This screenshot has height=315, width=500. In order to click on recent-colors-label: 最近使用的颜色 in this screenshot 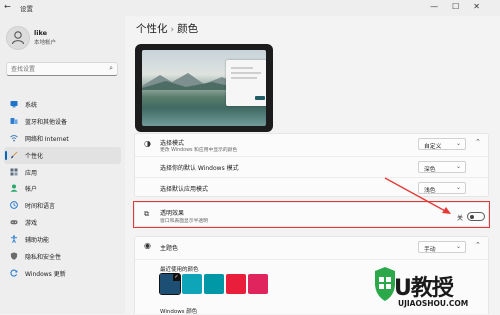, I will do `click(179, 270)`.